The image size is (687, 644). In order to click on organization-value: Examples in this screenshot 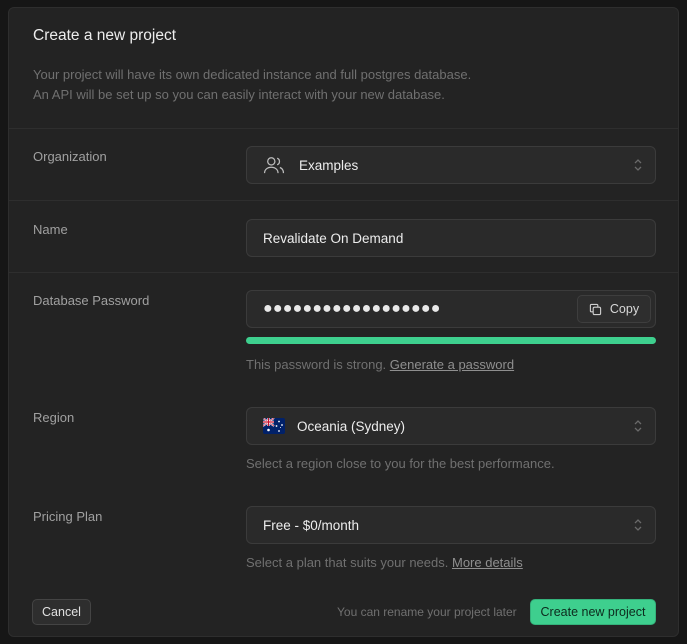, I will do `click(329, 165)`.